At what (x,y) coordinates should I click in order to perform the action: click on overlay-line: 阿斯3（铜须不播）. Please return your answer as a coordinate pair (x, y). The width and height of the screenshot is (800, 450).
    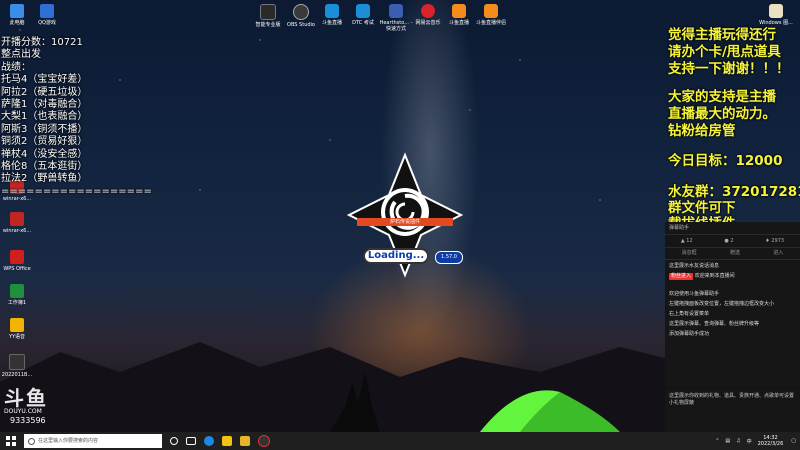
    Looking at the image, I should click on (44, 129).